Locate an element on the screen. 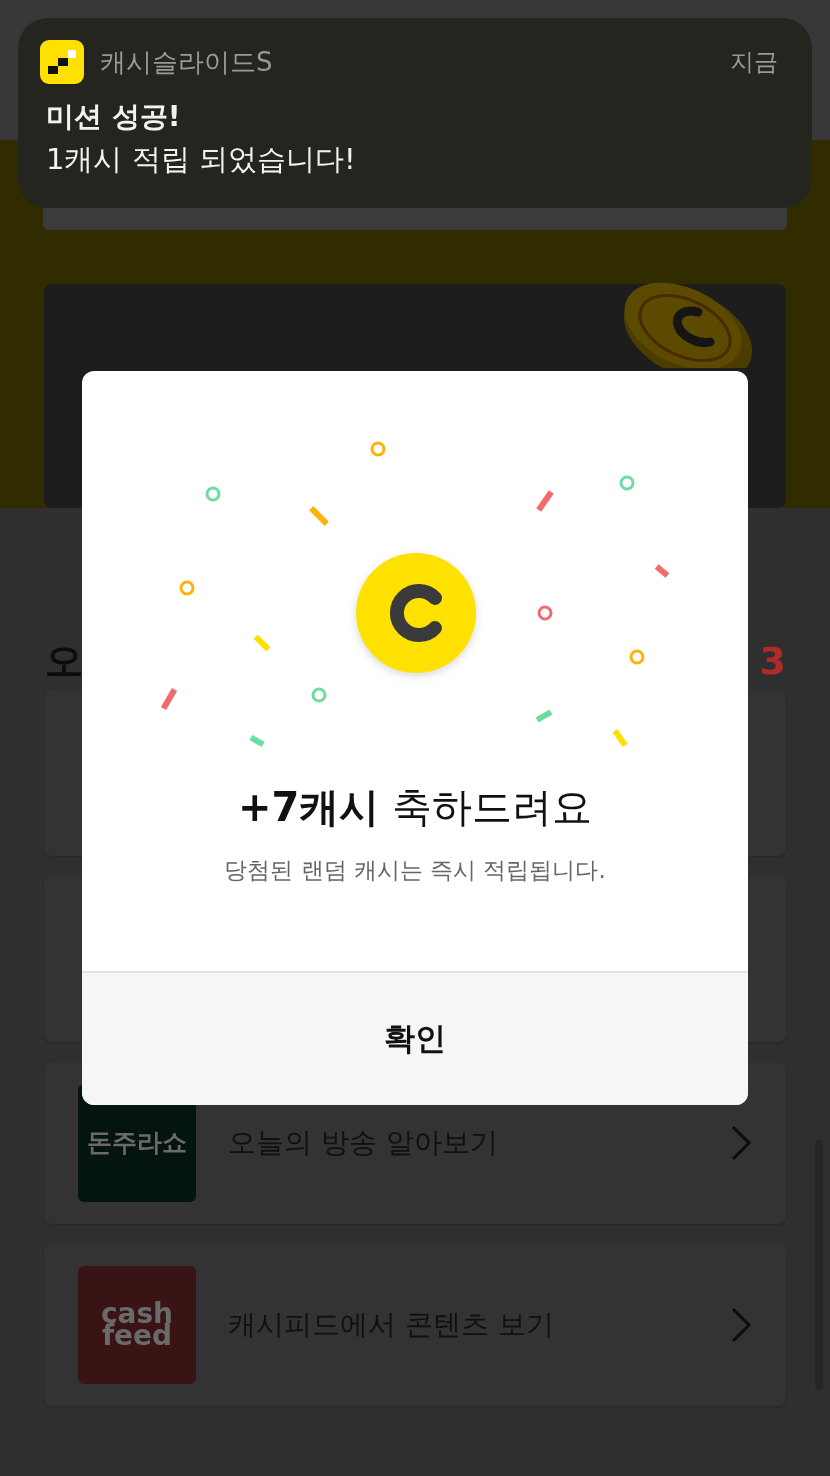 The image size is (830, 1476). logo-thumbnail: cash feed is located at coordinates (137, 1325).